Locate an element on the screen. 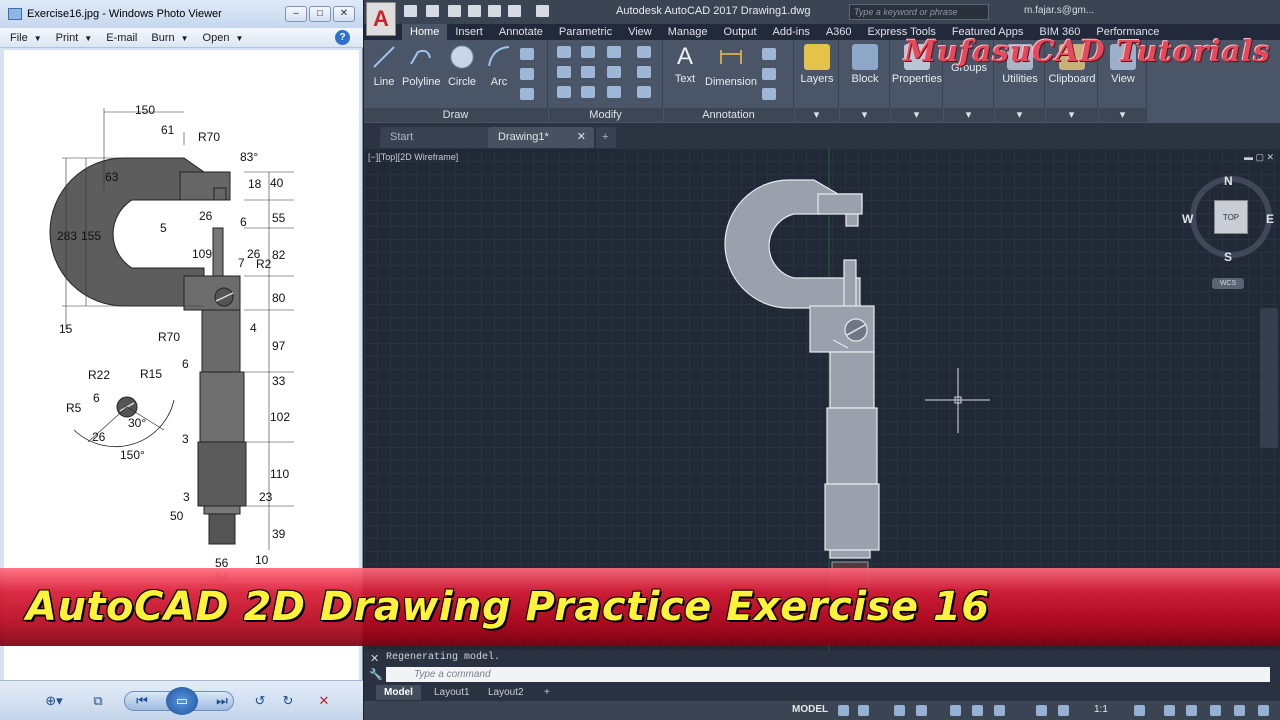  mirror-icon is located at coordinates (588, 72).